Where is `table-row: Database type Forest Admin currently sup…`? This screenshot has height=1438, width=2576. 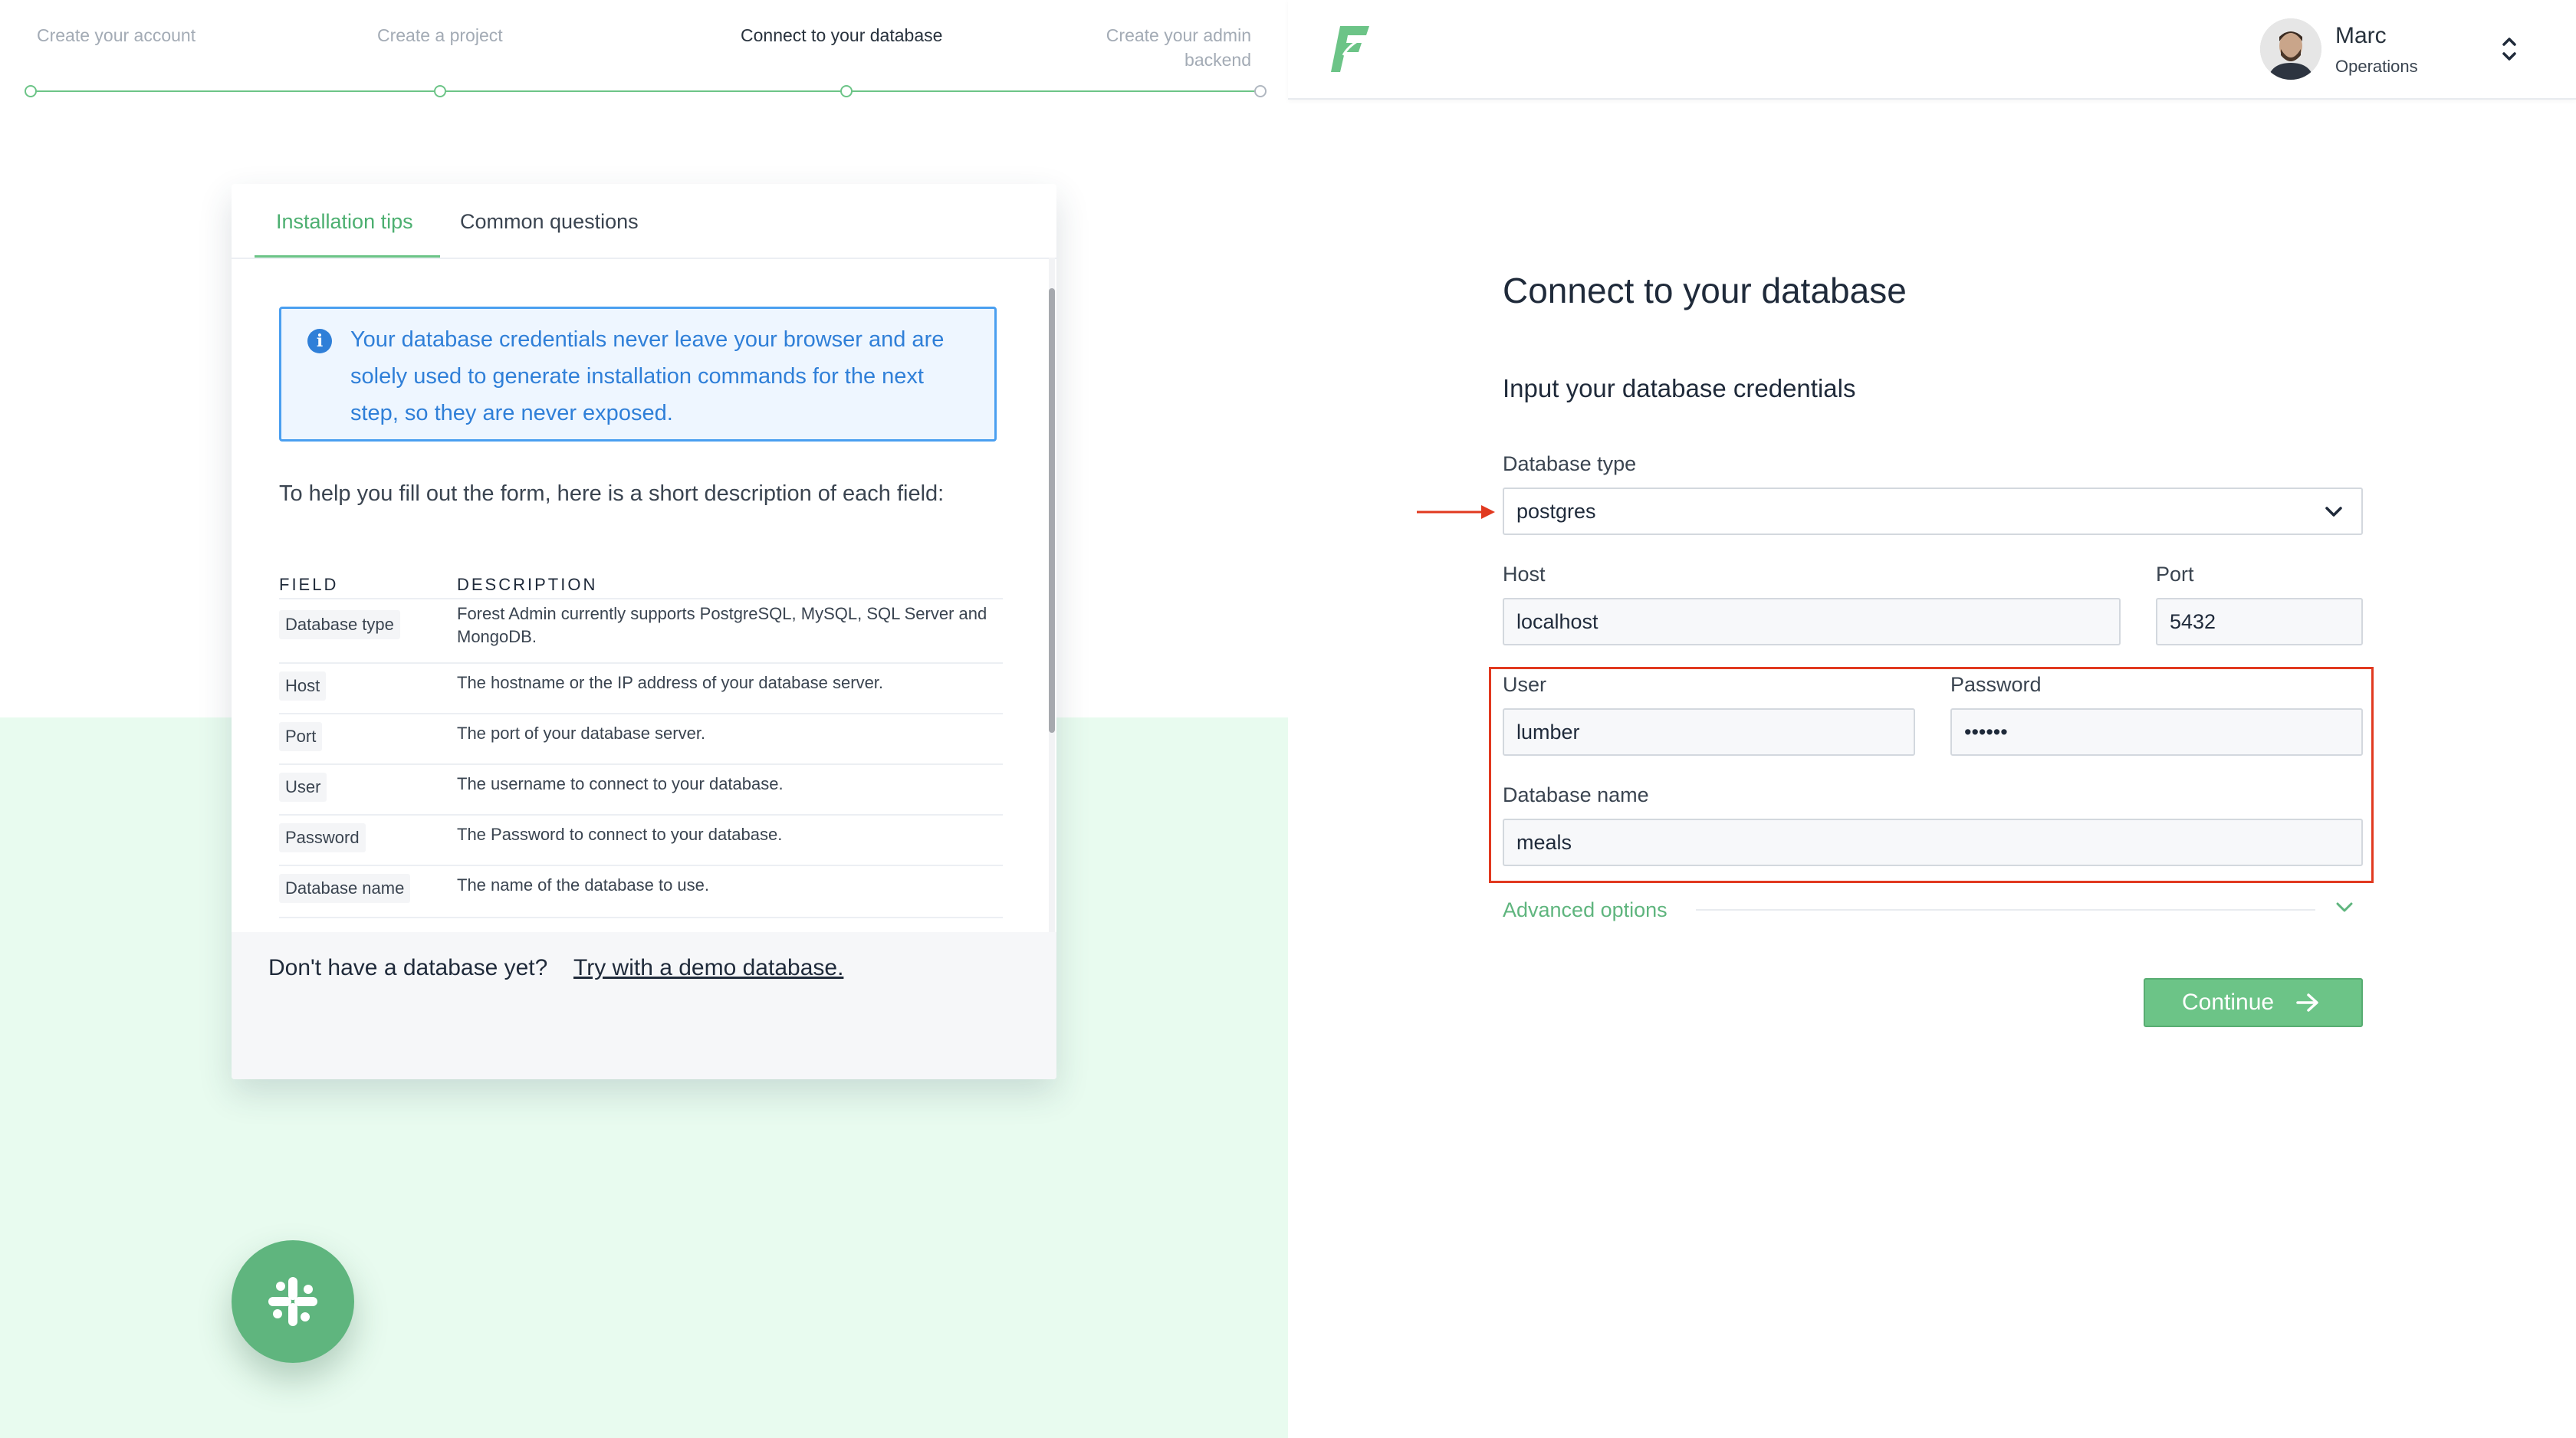 table-row: Database type Forest Admin currently sup… is located at coordinates (641, 631).